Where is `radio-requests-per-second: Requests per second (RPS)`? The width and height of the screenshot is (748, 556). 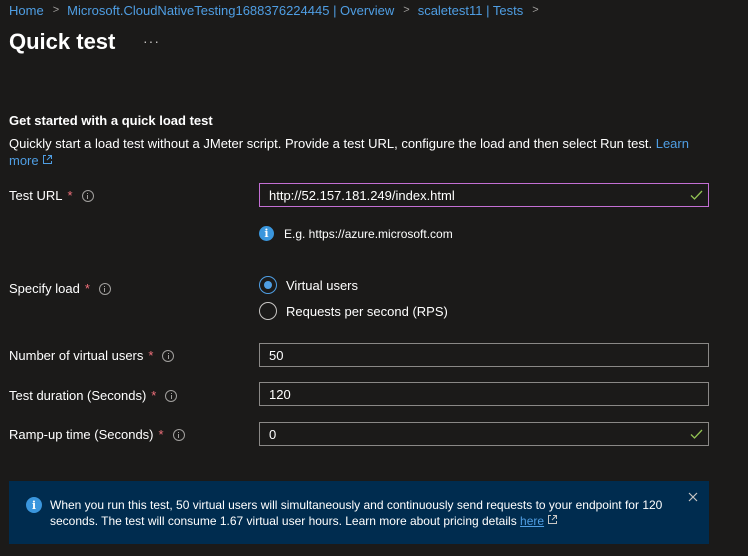 radio-requests-per-second: Requests per second (RPS) is located at coordinates (353, 311).